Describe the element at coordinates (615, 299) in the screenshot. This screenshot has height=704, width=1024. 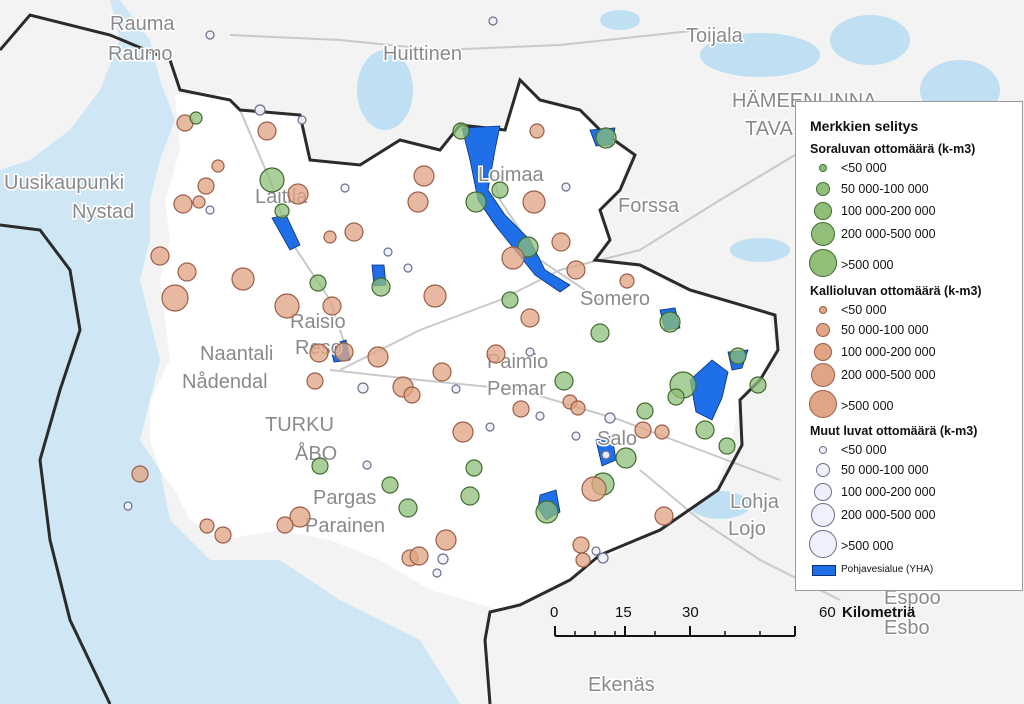
I see `place-name: Somero` at that location.